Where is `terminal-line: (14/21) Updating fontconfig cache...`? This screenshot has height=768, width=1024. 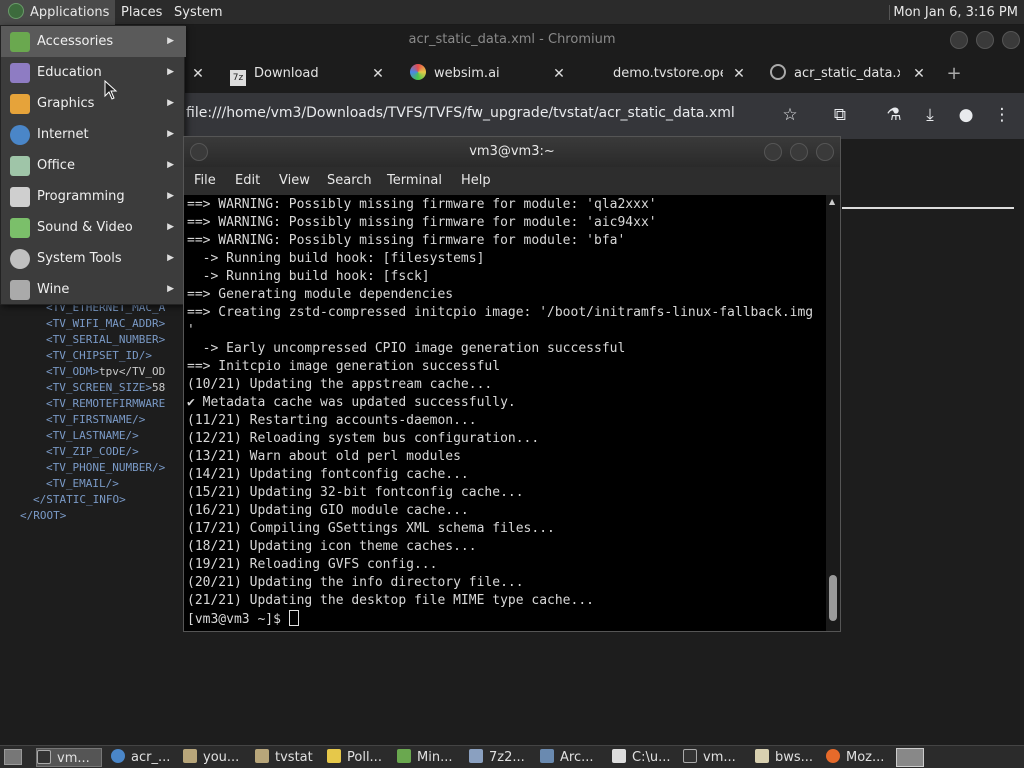 terminal-line: (14/21) Updating fontconfig cache... is located at coordinates (328, 474).